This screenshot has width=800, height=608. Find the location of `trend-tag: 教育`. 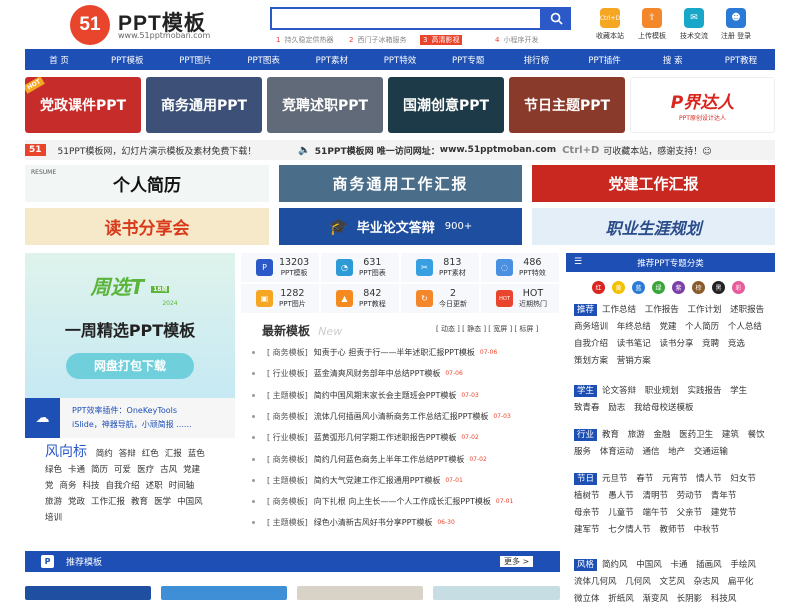

trend-tag: 教育 is located at coordinates (139, 502).